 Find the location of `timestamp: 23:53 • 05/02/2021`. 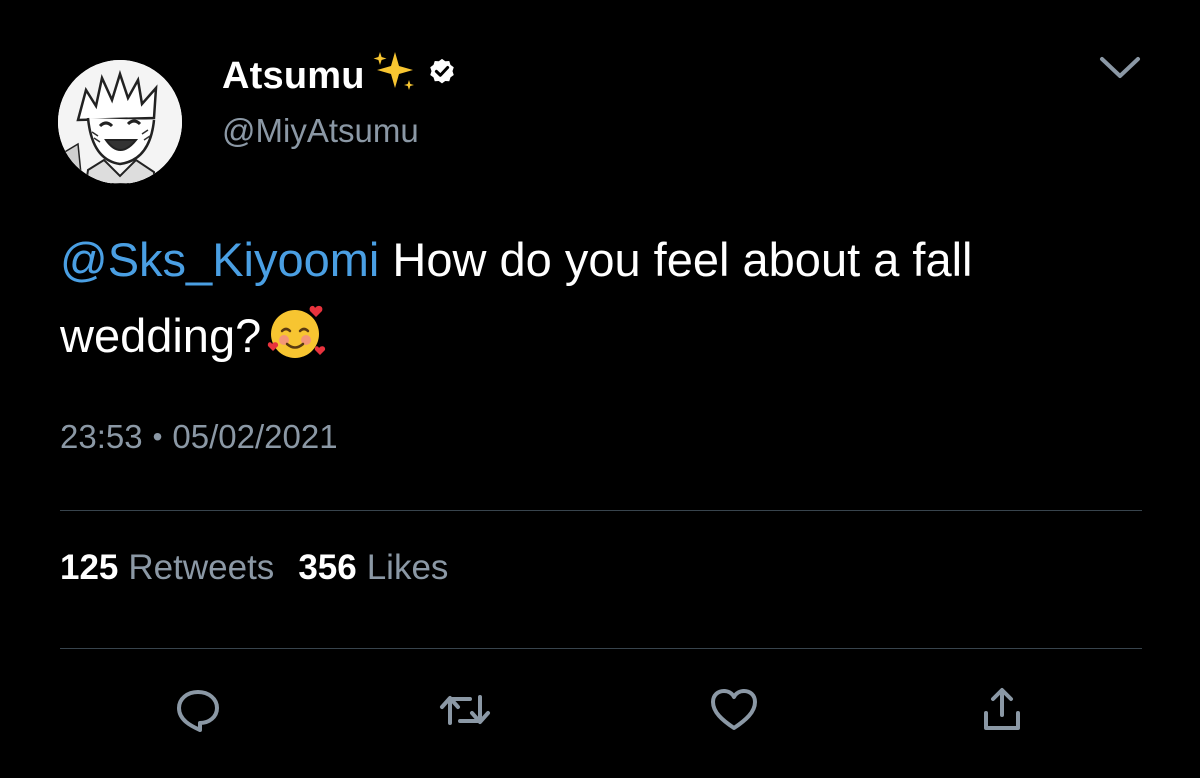

timestamp: 23:53 • 05/02/2021 is located at coordinates (199, 437).